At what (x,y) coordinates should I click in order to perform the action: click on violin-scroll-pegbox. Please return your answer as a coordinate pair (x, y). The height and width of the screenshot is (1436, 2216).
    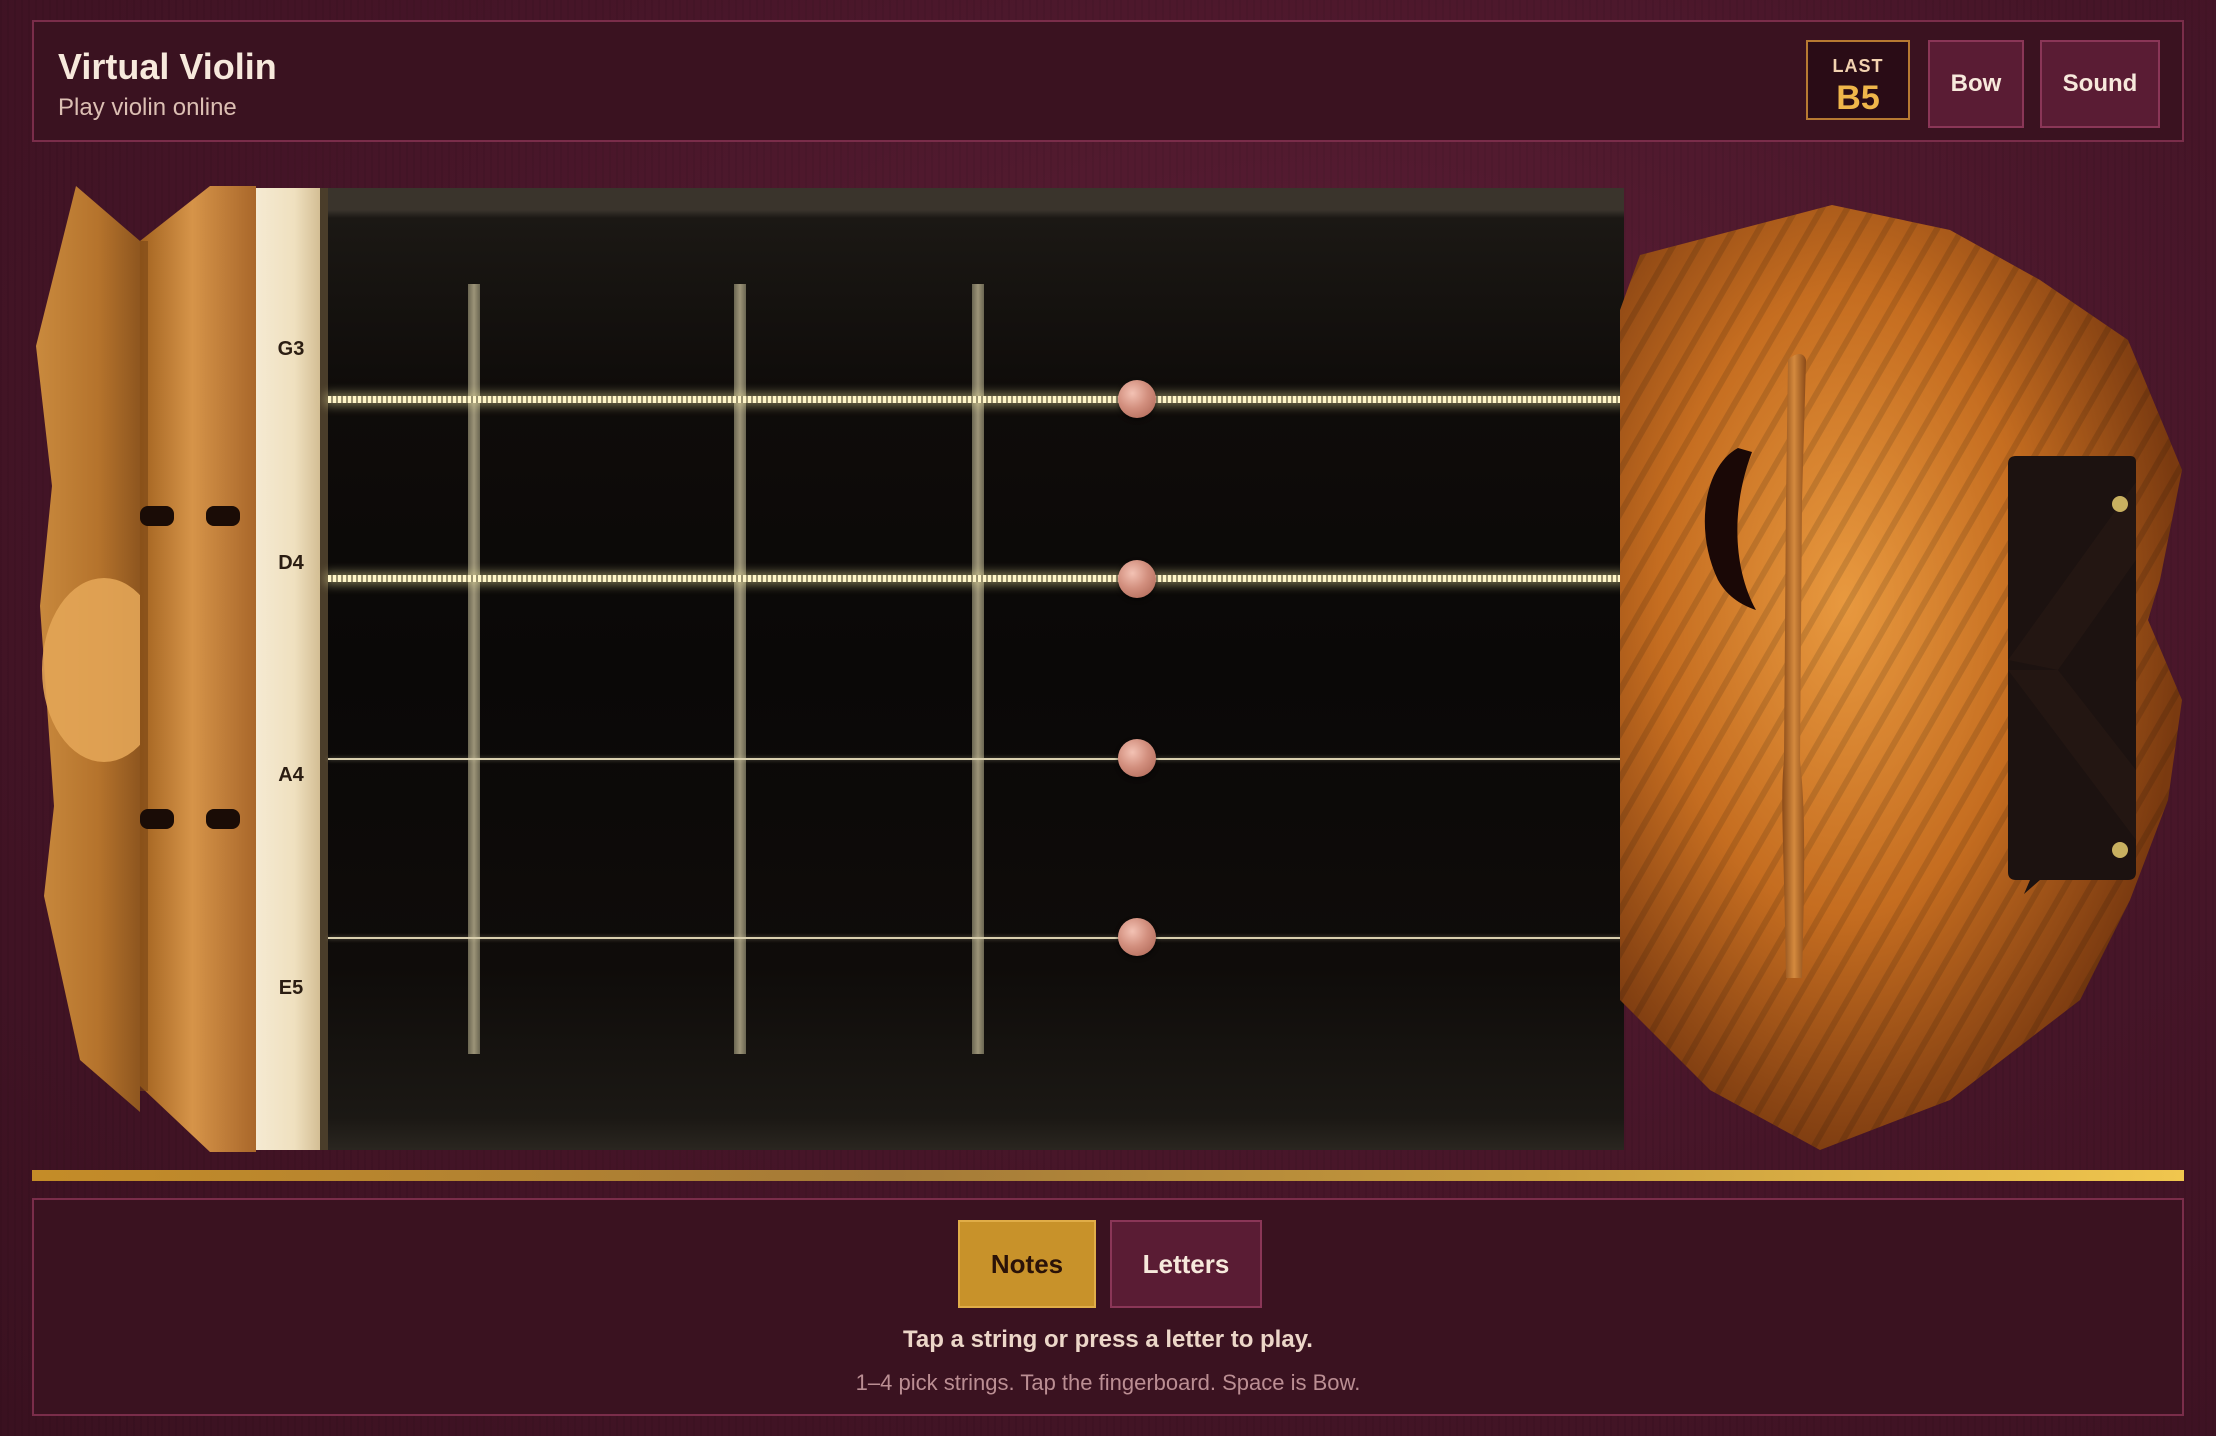
    Looking at the image, I should click on (146, 669).